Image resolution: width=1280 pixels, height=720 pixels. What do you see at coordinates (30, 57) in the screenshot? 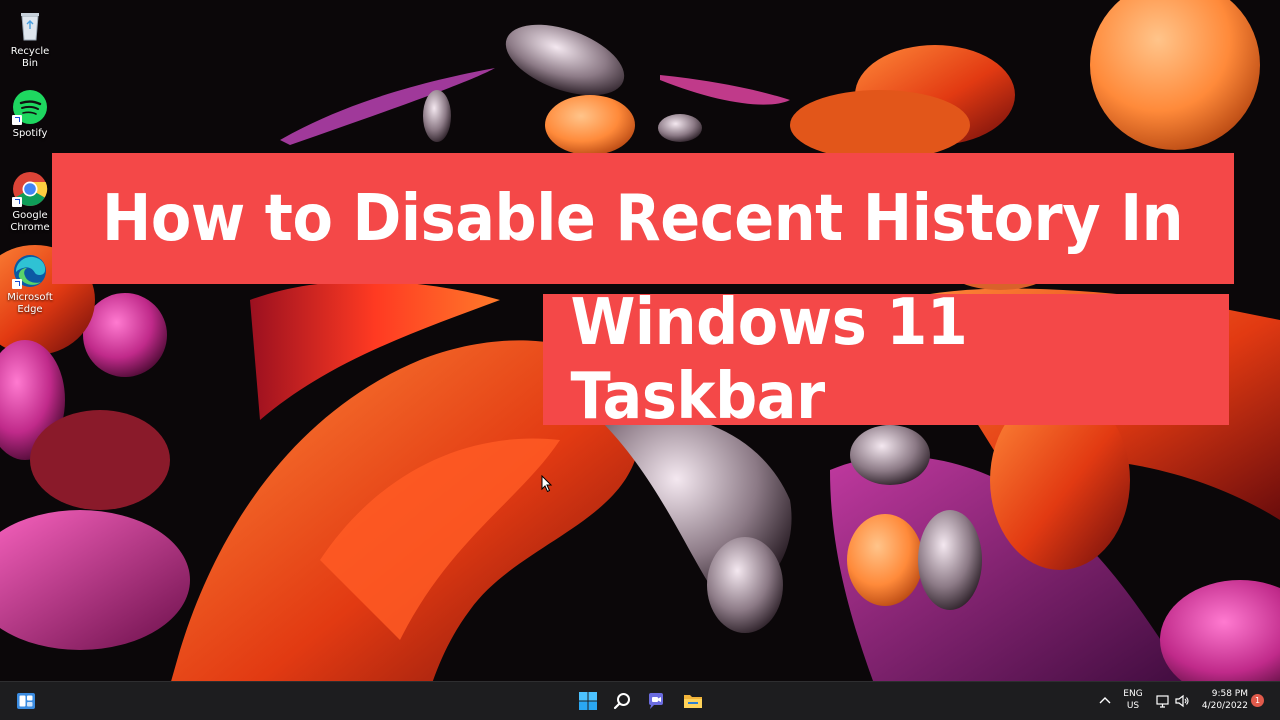
I see `desktop-icon-label: Recycle Bin` at bounding box center [30, 57].